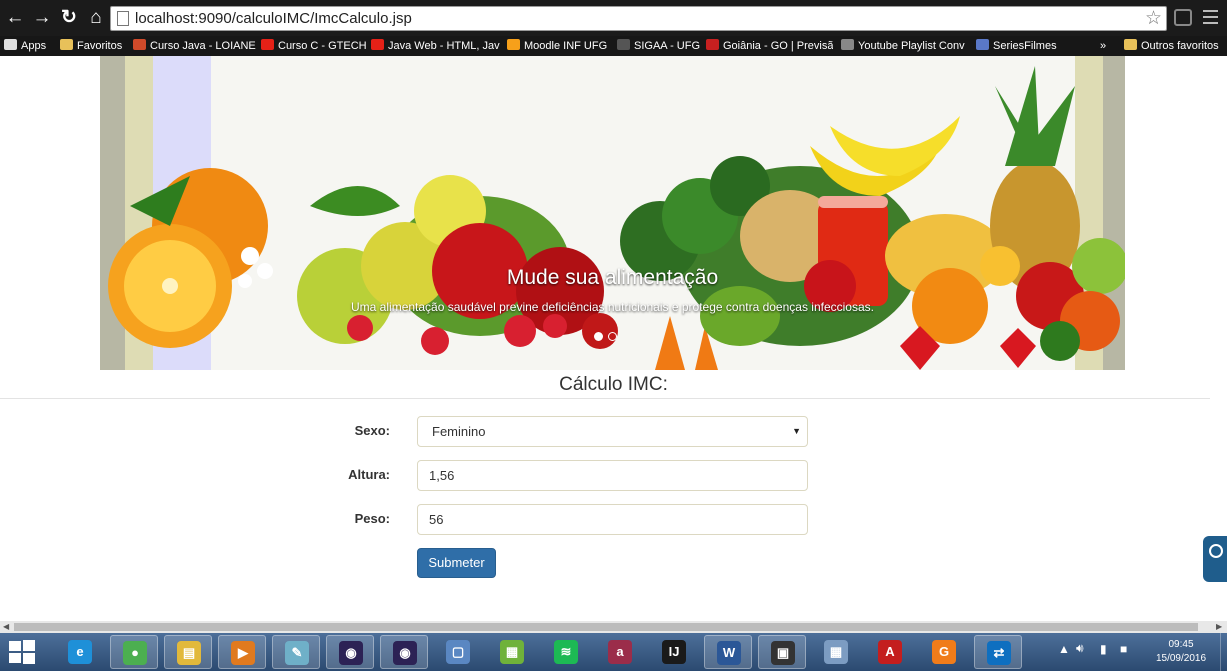 The image size is (1227, 671). What do you see at coordinates (188, 652) in the screenshot?
I see `taskbar-app-file-explorer: ▤` at bounding box center [188, 652].